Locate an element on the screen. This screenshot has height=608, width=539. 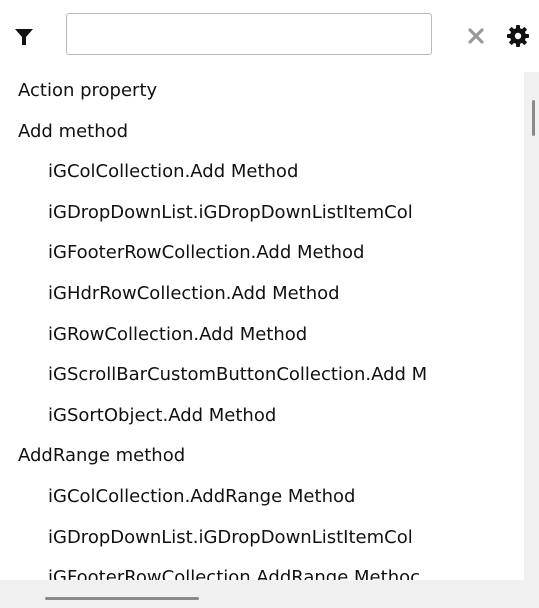
vertical-scrollbar-thumb is located at coordinates (533, 118).